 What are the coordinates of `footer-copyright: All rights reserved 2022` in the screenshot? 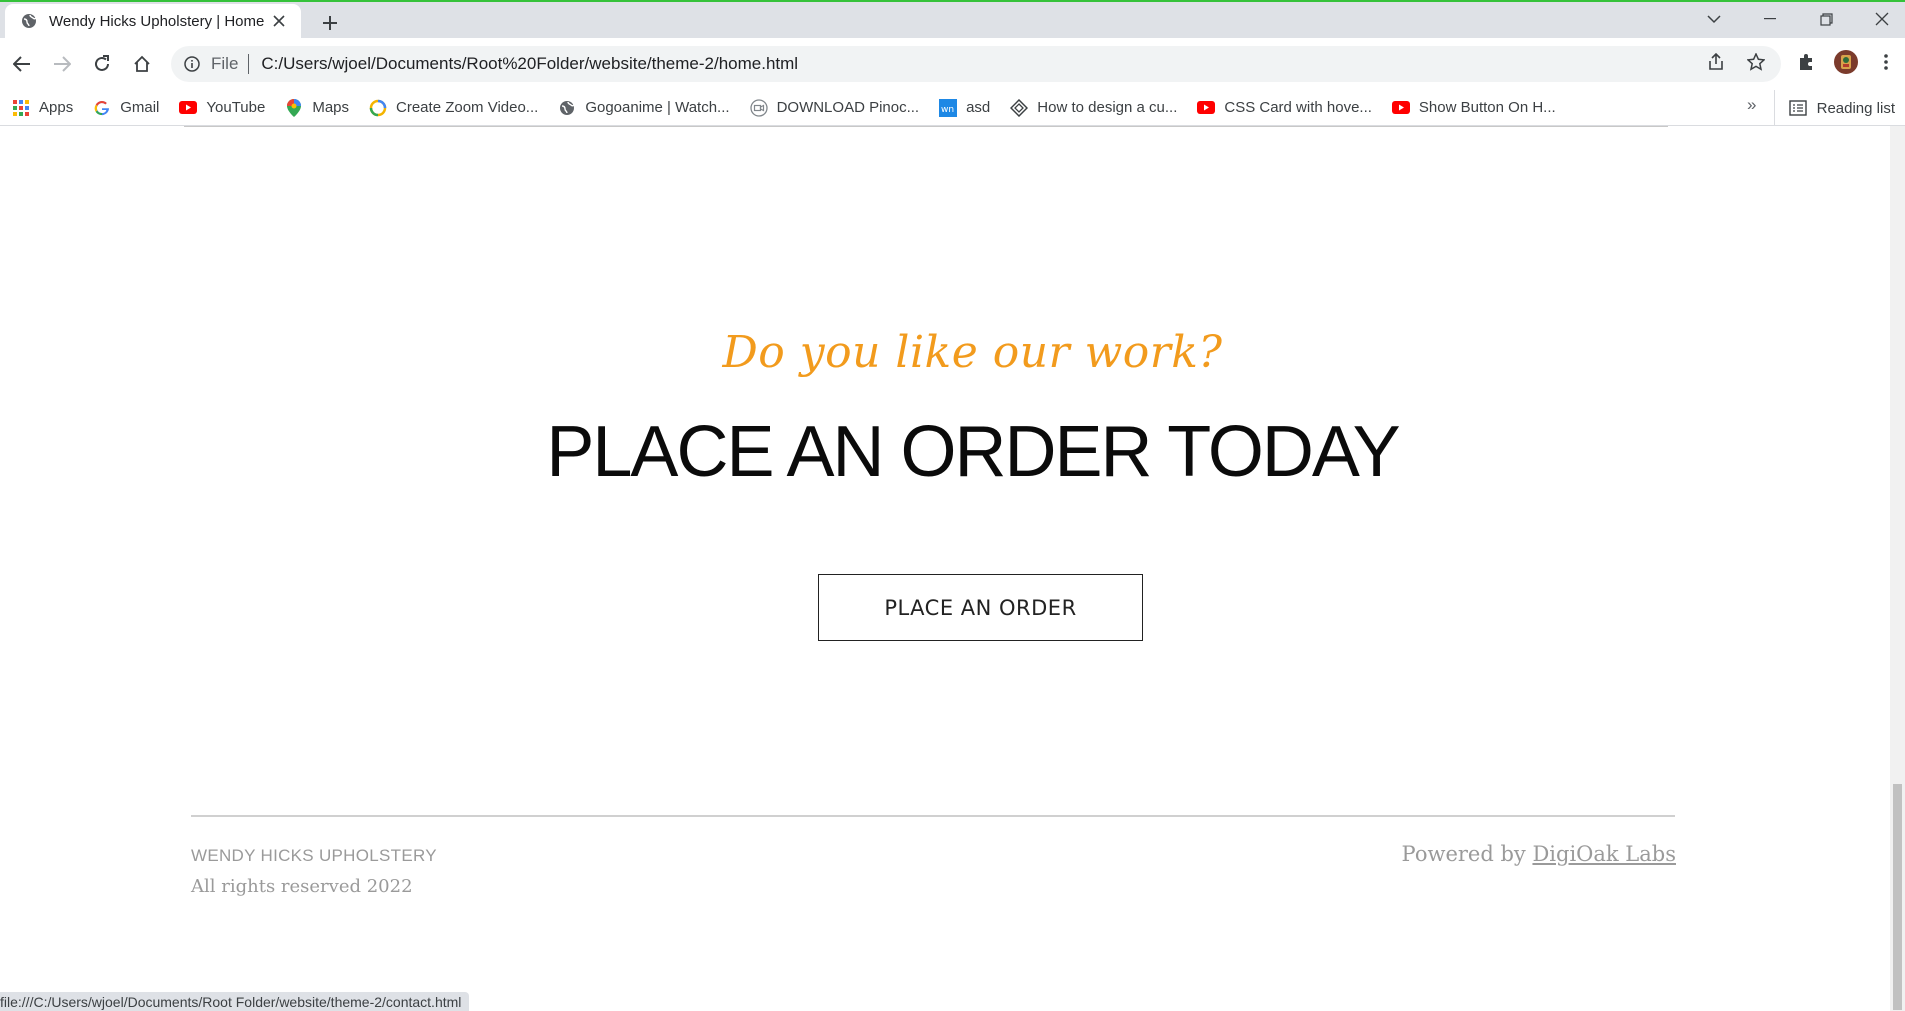 It's located at (302, 886).